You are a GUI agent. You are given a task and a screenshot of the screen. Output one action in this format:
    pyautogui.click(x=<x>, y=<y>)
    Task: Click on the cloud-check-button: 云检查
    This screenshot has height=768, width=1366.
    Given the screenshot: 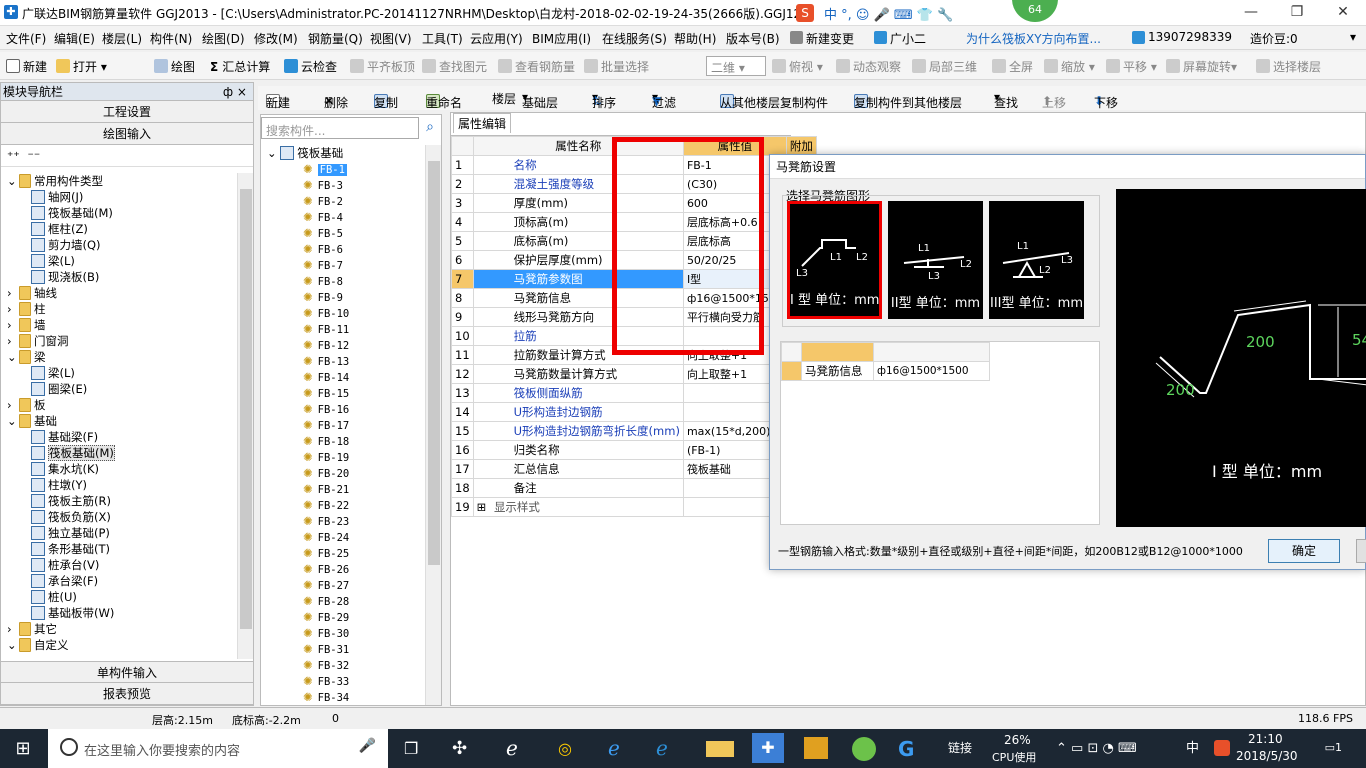 What is the action you would take?
    pyautogui.click(x=310, y=66)
    